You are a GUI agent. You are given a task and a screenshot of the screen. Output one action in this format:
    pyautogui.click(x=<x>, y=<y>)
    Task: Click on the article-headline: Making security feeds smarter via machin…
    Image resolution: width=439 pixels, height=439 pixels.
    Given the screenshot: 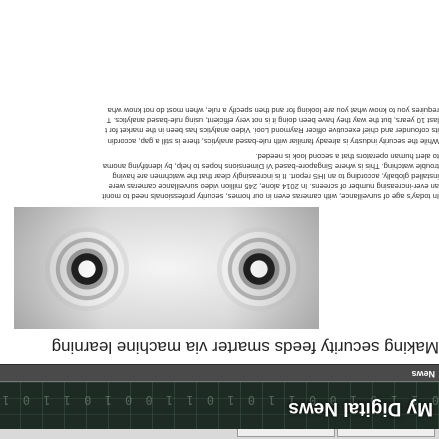 What is the action you would take?
    pyautogui.click(x=245, y=347)
    